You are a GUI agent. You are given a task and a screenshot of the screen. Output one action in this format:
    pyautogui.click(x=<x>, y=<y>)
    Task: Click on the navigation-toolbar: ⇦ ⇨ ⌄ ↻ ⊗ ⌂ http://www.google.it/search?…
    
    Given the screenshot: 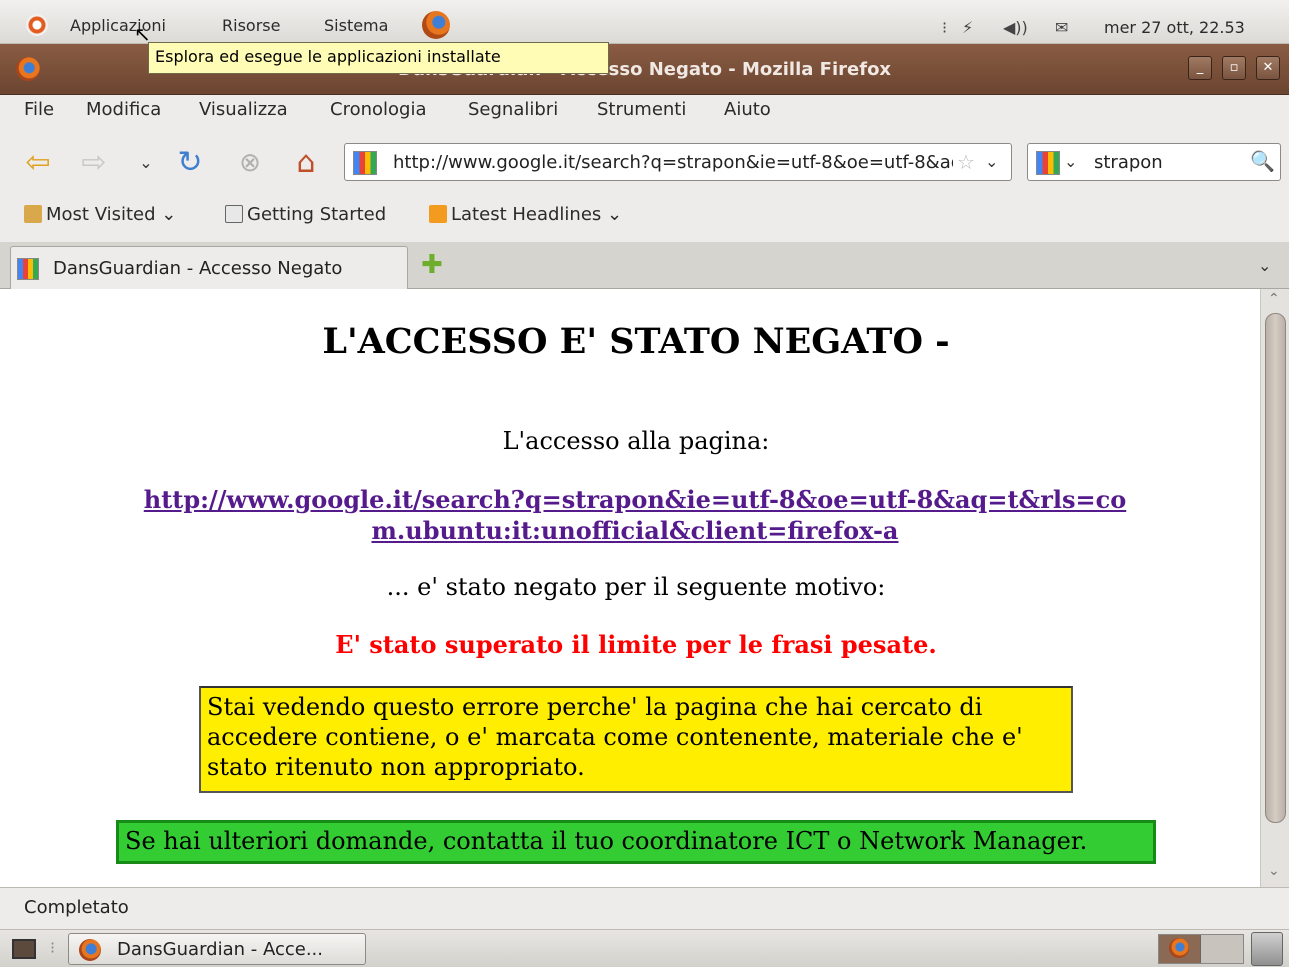 What is the action you would take?
    pyautogui.click(x=644, y=162)
    